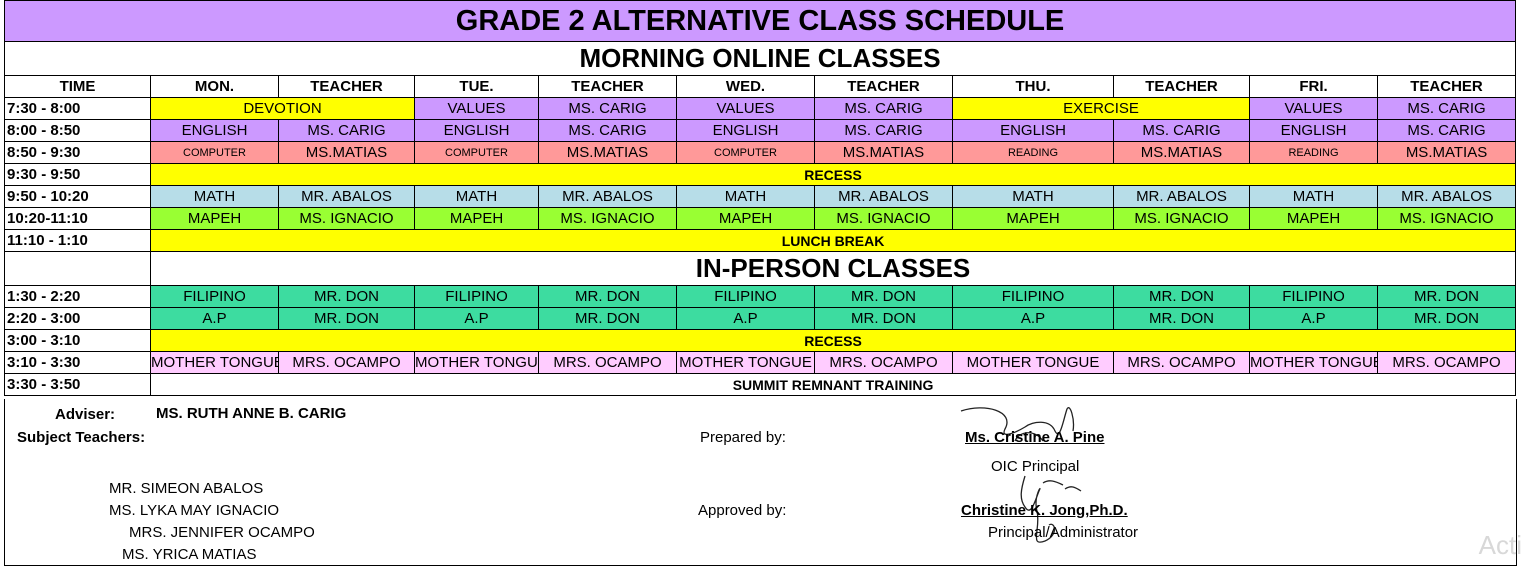 The image size is (1522, 566). What do you see at coordinates (760, 21) in the screenshot?
I see `schedule-title: GRADE 2 ALTERNATIVE CLASS SCHEDULE` at bounding box center [760, 21].